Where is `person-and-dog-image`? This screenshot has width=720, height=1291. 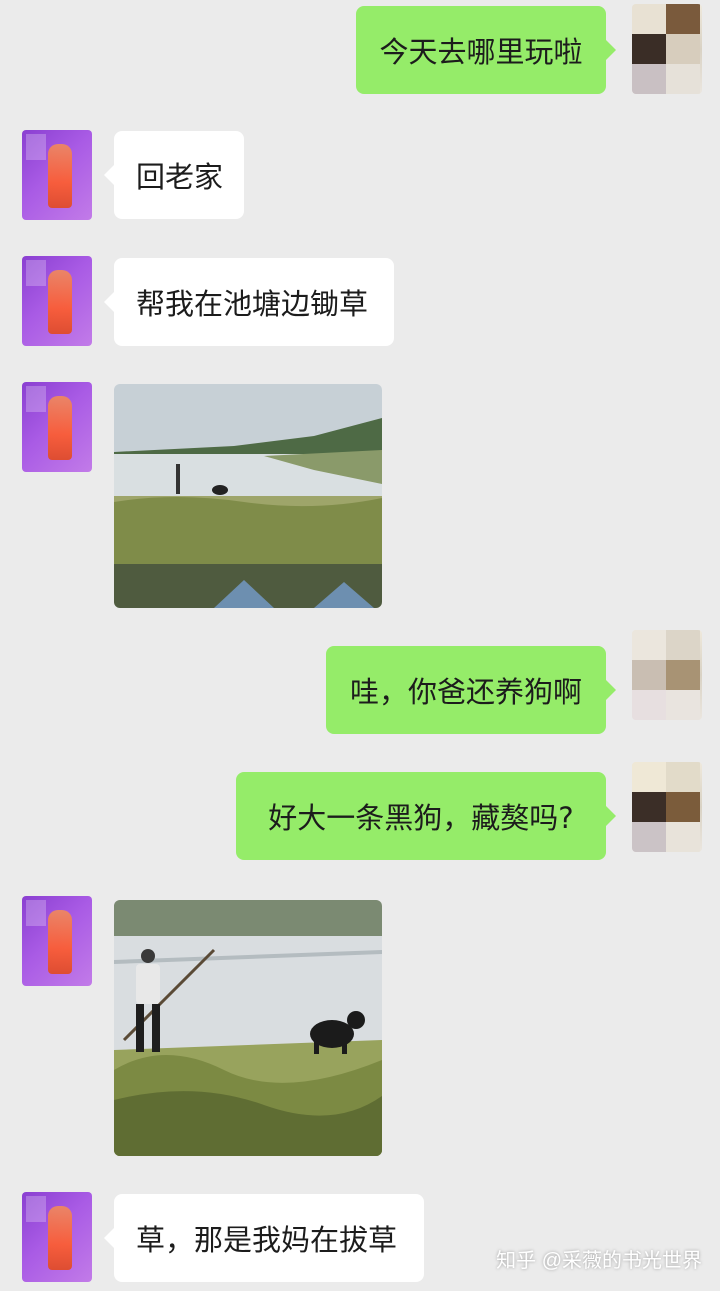 person-and-dog-image is located at coordinates (248, 1028).